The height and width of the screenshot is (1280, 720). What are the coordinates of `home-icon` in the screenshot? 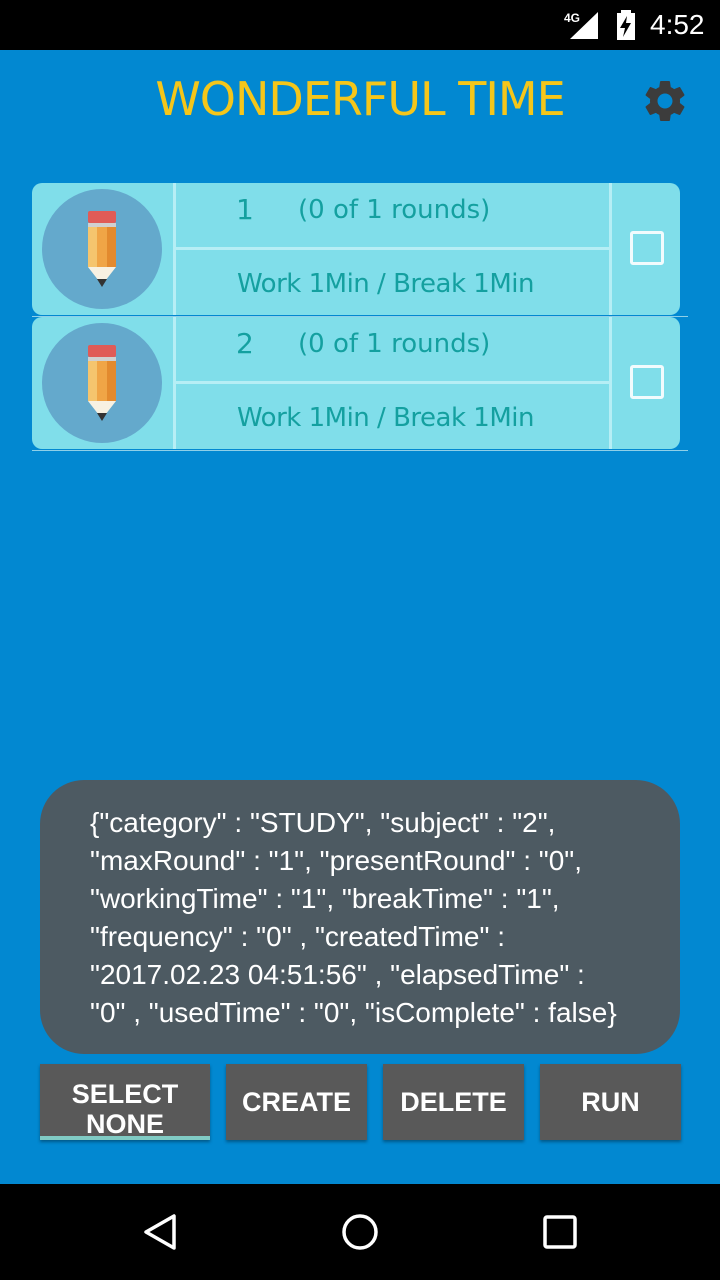 It's located at (360, 1232).